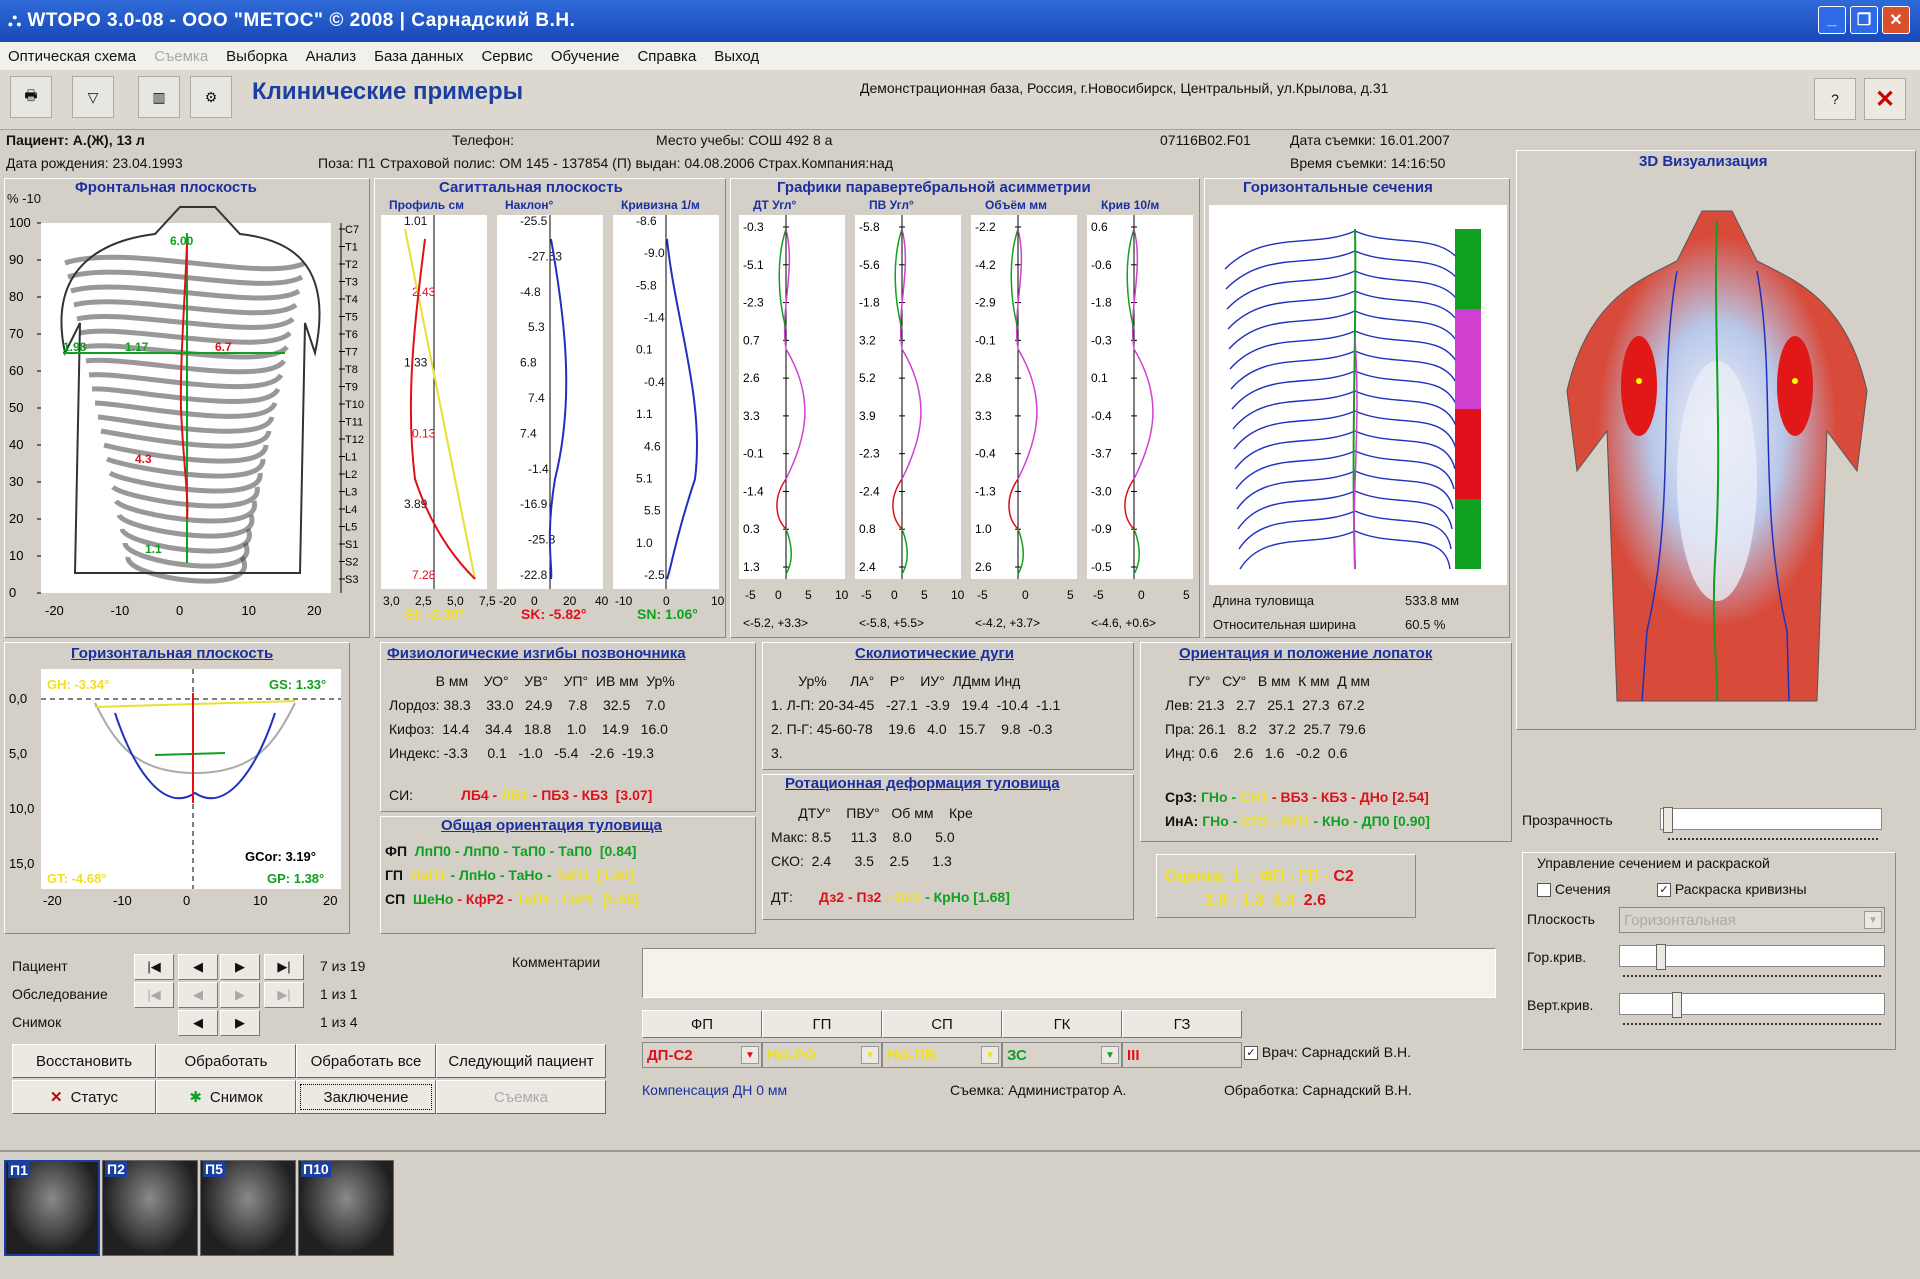 The height and width of the screenshot is (1279, 1920). I want to click on photo-thumbnail: П2, so click(150, 1208).